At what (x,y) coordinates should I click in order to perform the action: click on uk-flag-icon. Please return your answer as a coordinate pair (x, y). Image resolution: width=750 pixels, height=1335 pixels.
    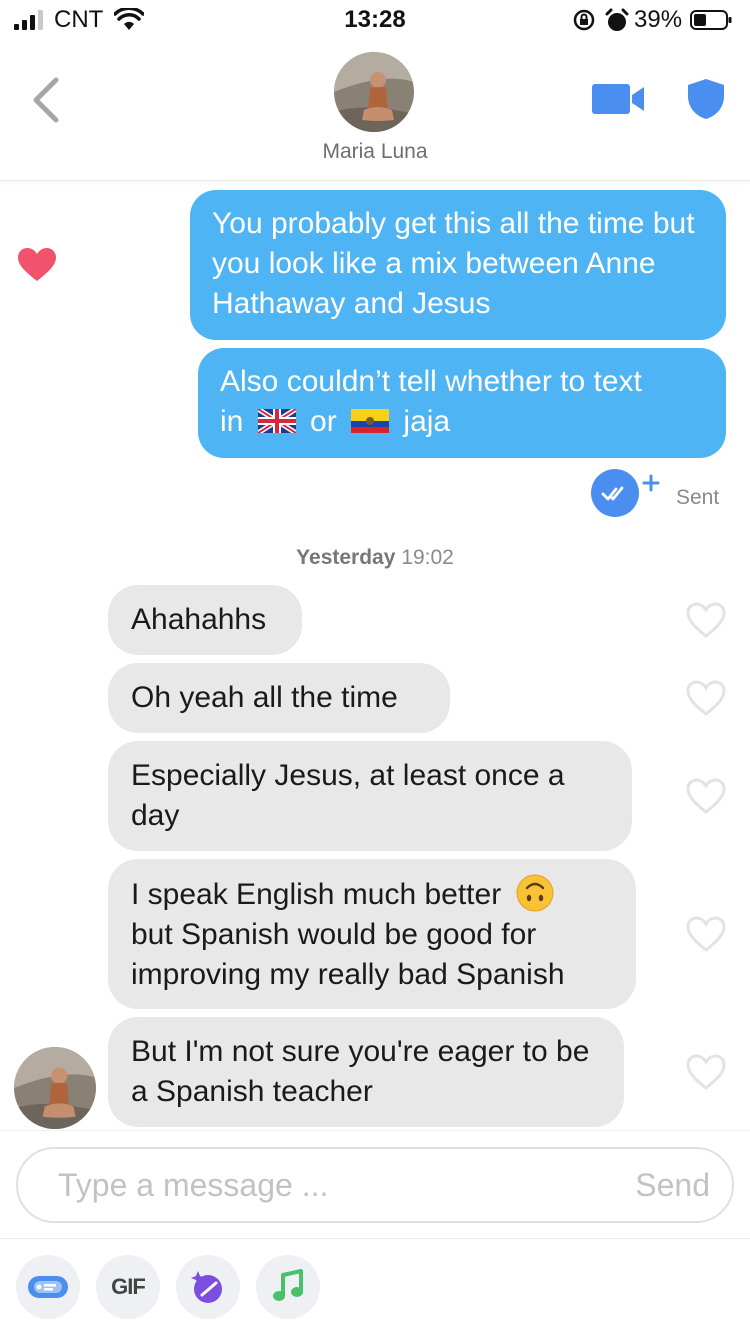
    Looking at the image, I should click on (276, 421).